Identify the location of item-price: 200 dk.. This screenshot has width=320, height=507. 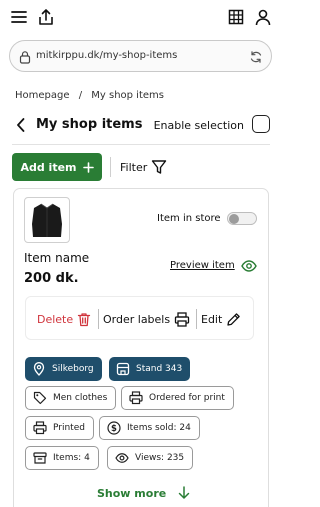
(51, 278).